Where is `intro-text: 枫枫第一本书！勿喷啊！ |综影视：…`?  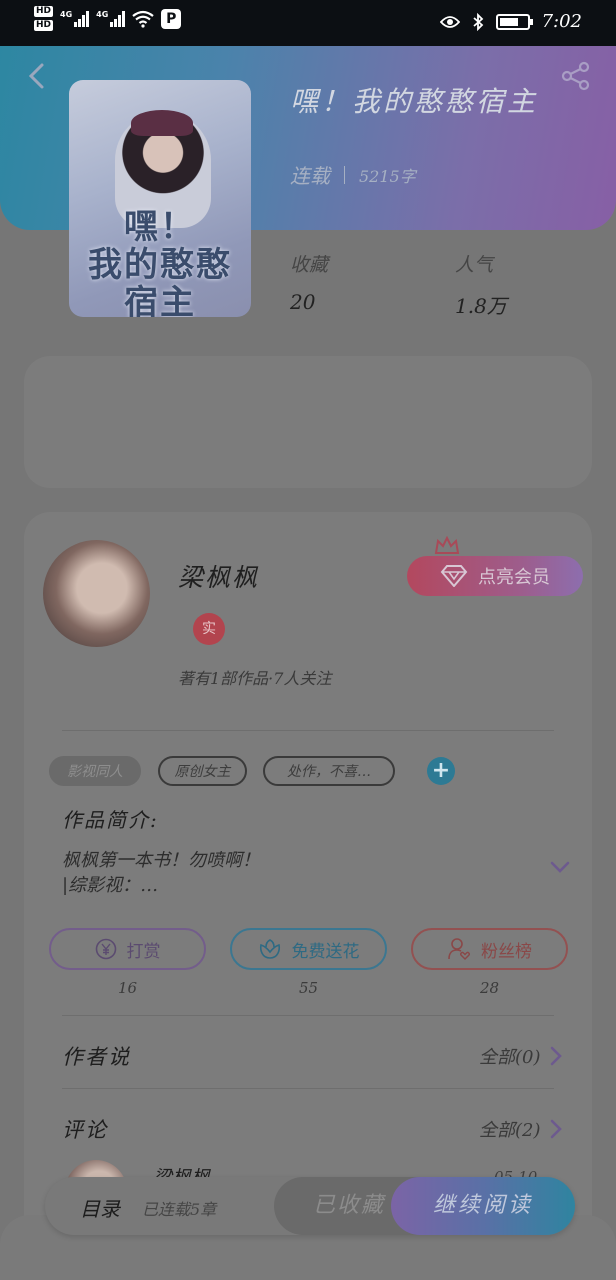 intro-text: 枫枫第一本书！勿喷啊！ |综影视：… is located at coordinates (161, 873).